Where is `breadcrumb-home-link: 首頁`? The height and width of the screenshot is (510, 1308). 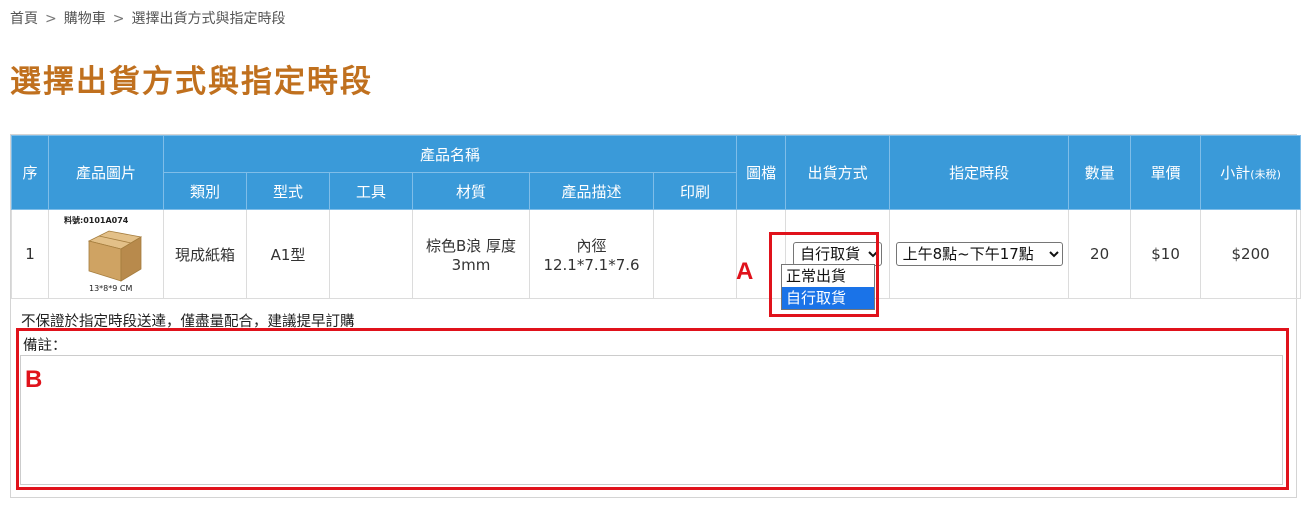 breadcrumb-home-link: 首頁 is located at coordinates (24, 19).